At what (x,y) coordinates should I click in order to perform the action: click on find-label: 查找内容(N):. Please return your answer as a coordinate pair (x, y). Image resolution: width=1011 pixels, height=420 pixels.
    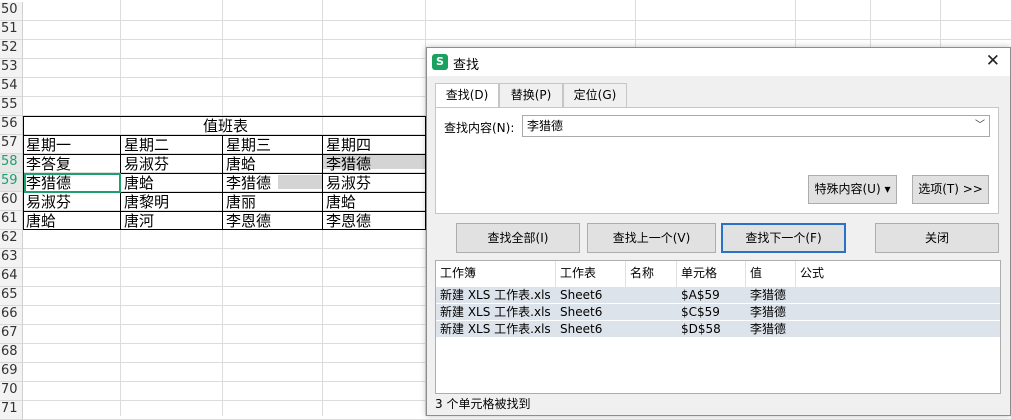
    Looking at the image, I should click on (479, 128).